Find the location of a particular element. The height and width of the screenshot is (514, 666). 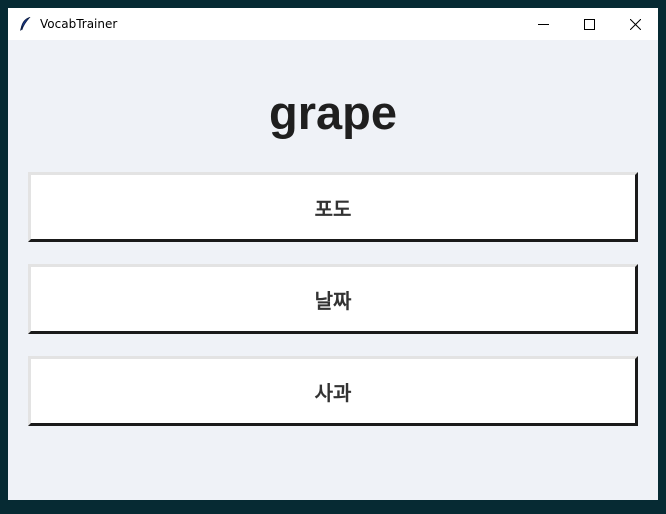

maximize-button is located at coordinates (589, 24).